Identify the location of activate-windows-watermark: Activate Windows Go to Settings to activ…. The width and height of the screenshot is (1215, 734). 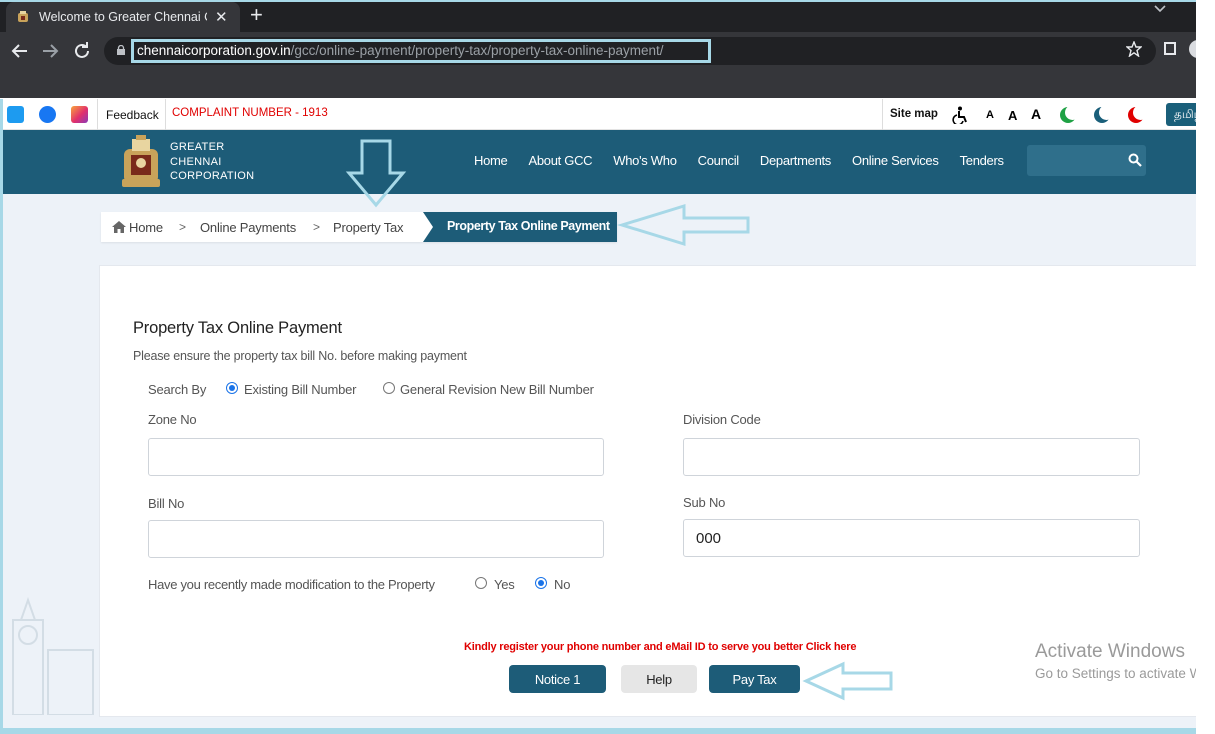
(1125, 661).